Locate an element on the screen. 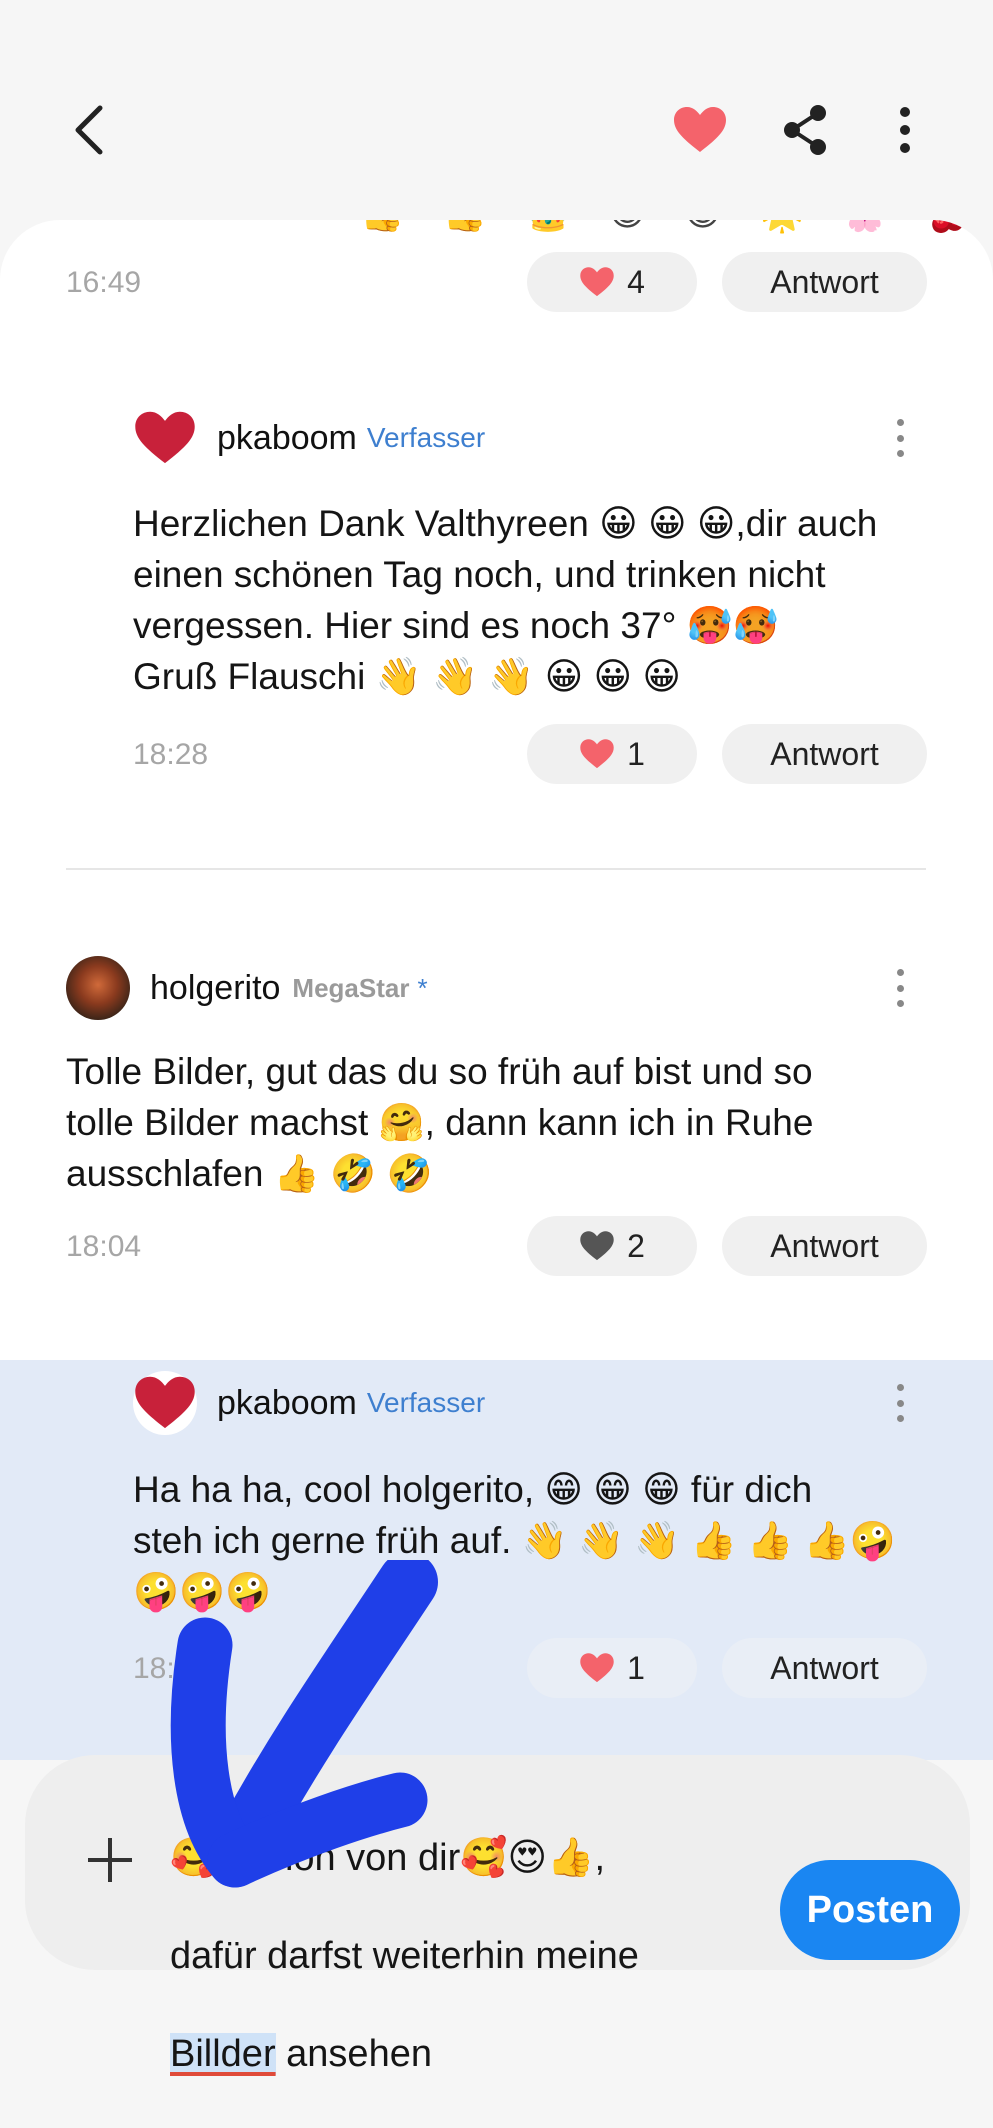 This screenshot has height=2128, width=993. more-options-button is located at coordinates (905, 130).